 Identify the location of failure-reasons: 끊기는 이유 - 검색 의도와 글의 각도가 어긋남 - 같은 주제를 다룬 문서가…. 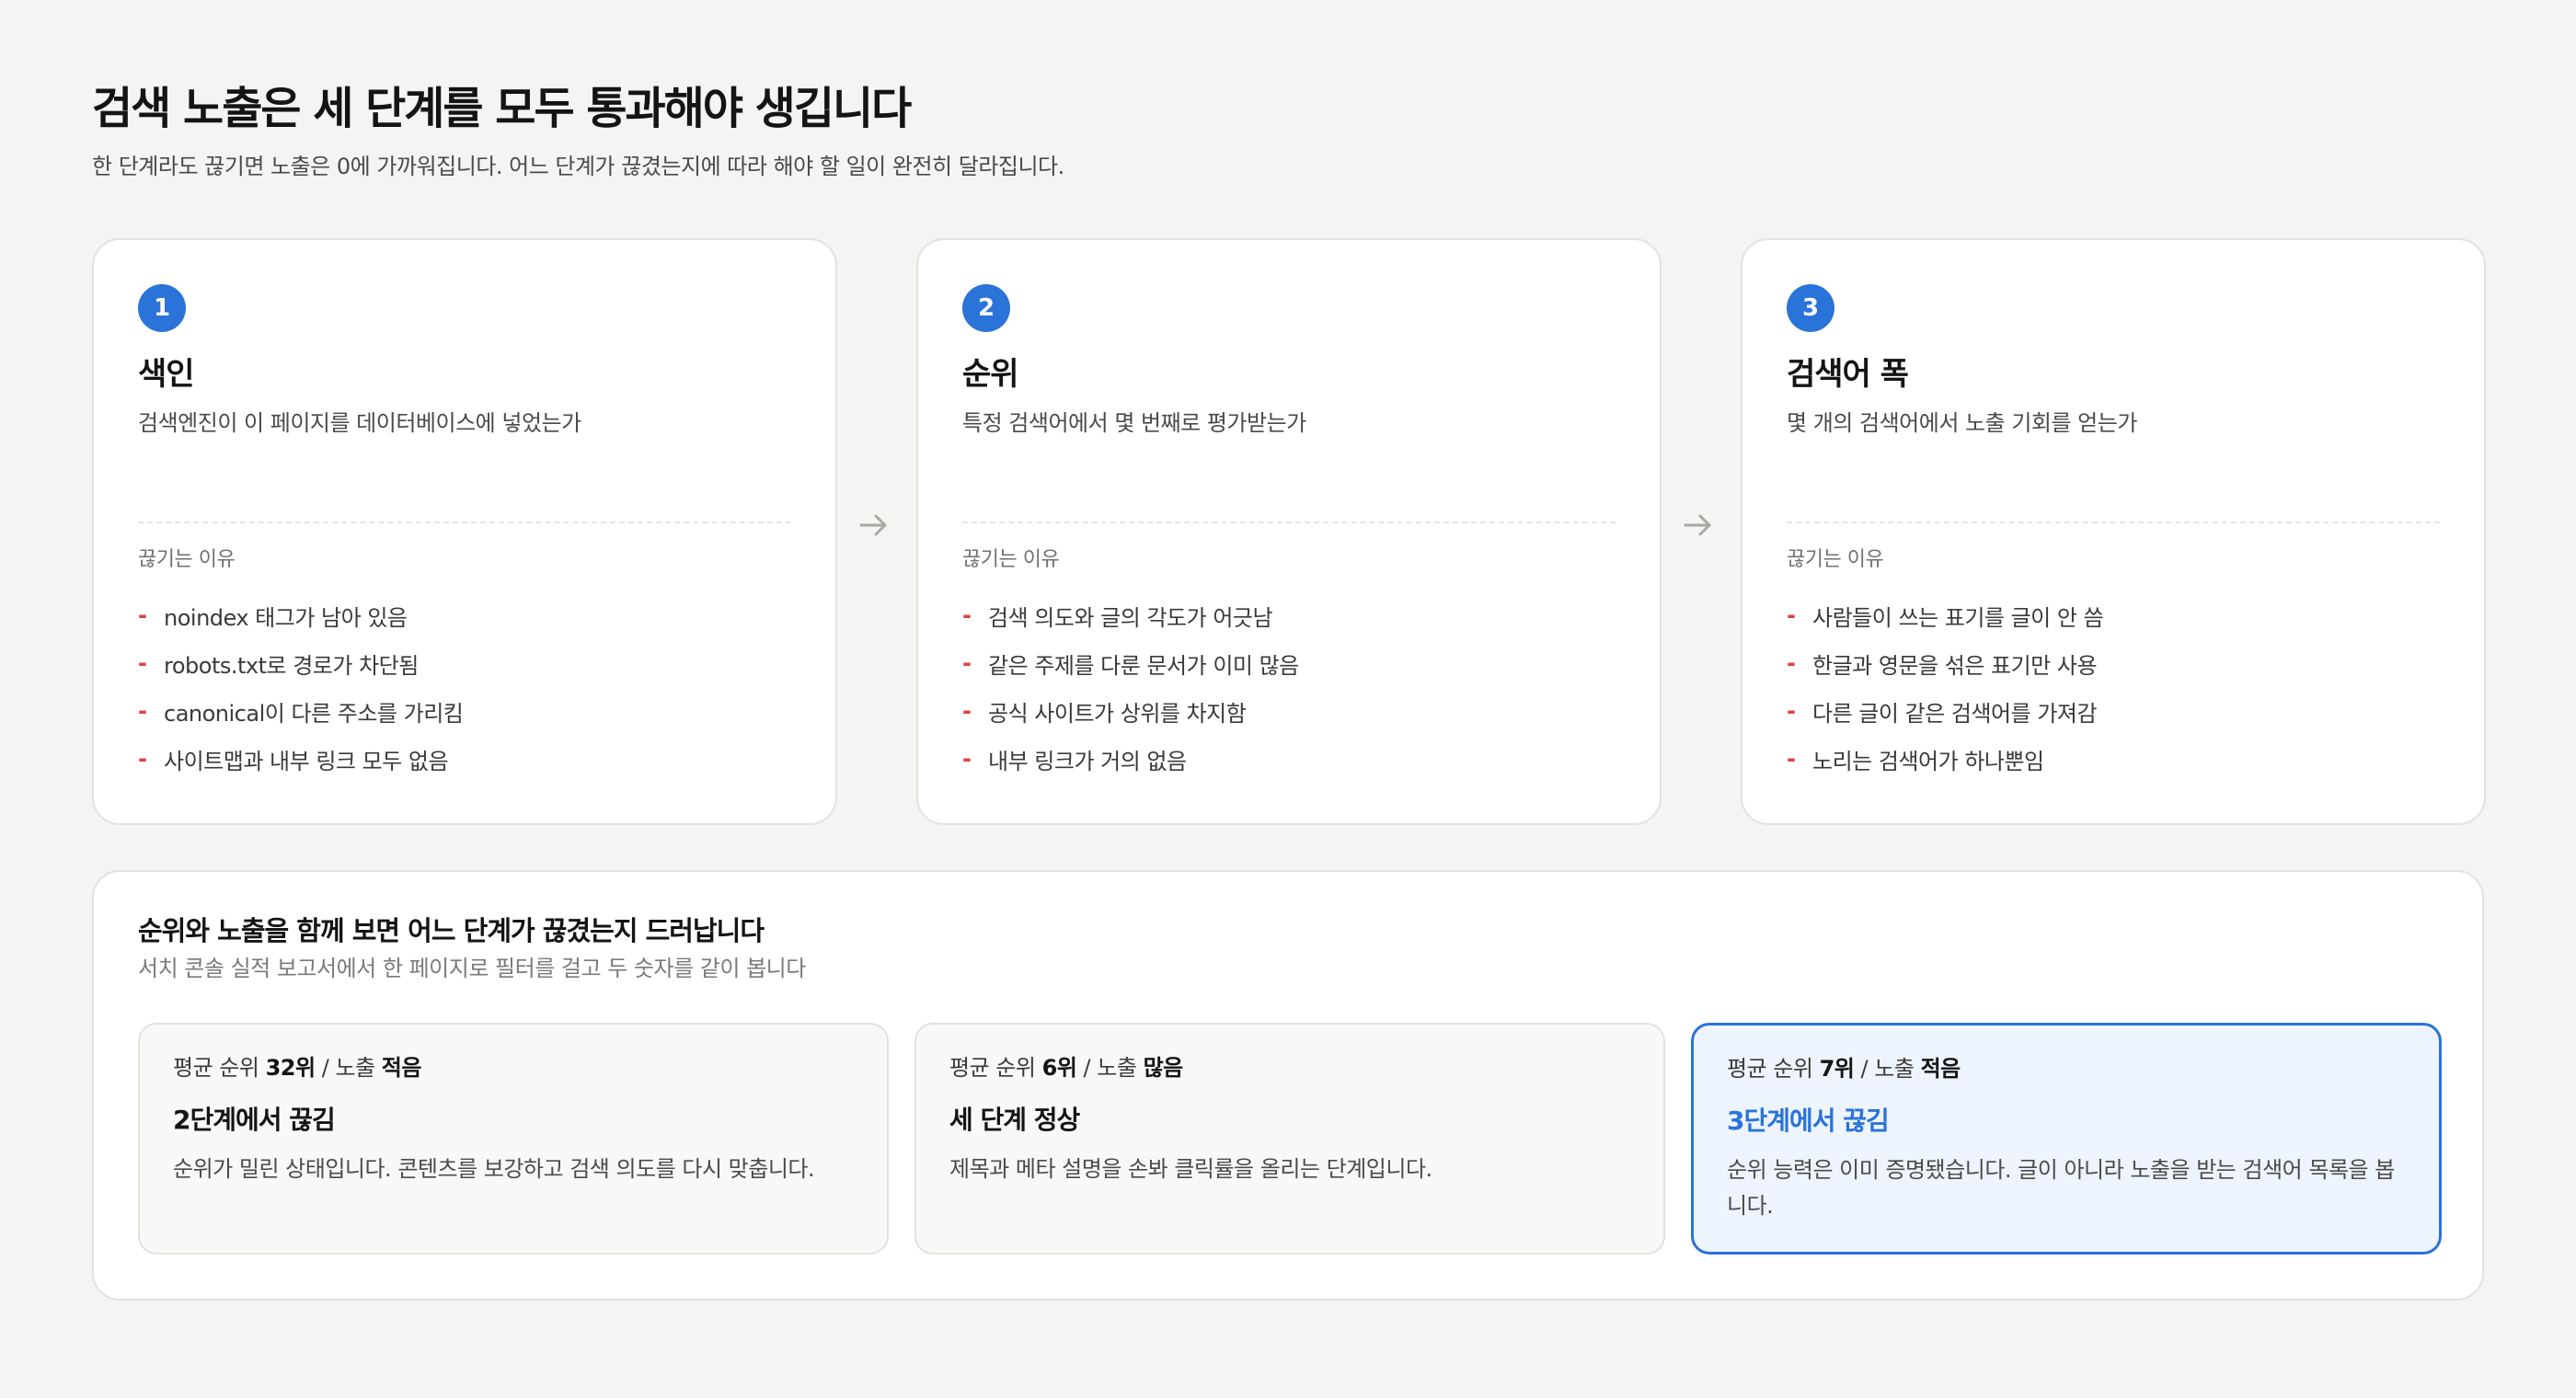
(1289, 664).